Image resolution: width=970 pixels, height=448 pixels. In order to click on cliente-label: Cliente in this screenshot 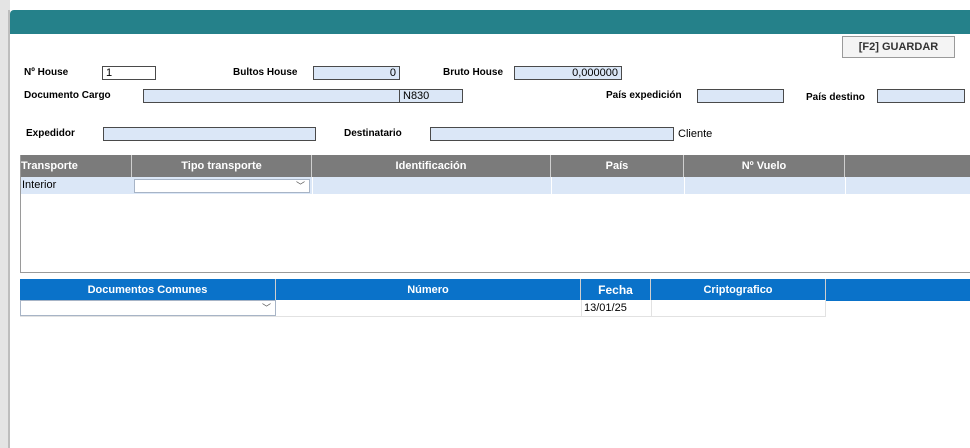, I will do `click(695, 134)`.